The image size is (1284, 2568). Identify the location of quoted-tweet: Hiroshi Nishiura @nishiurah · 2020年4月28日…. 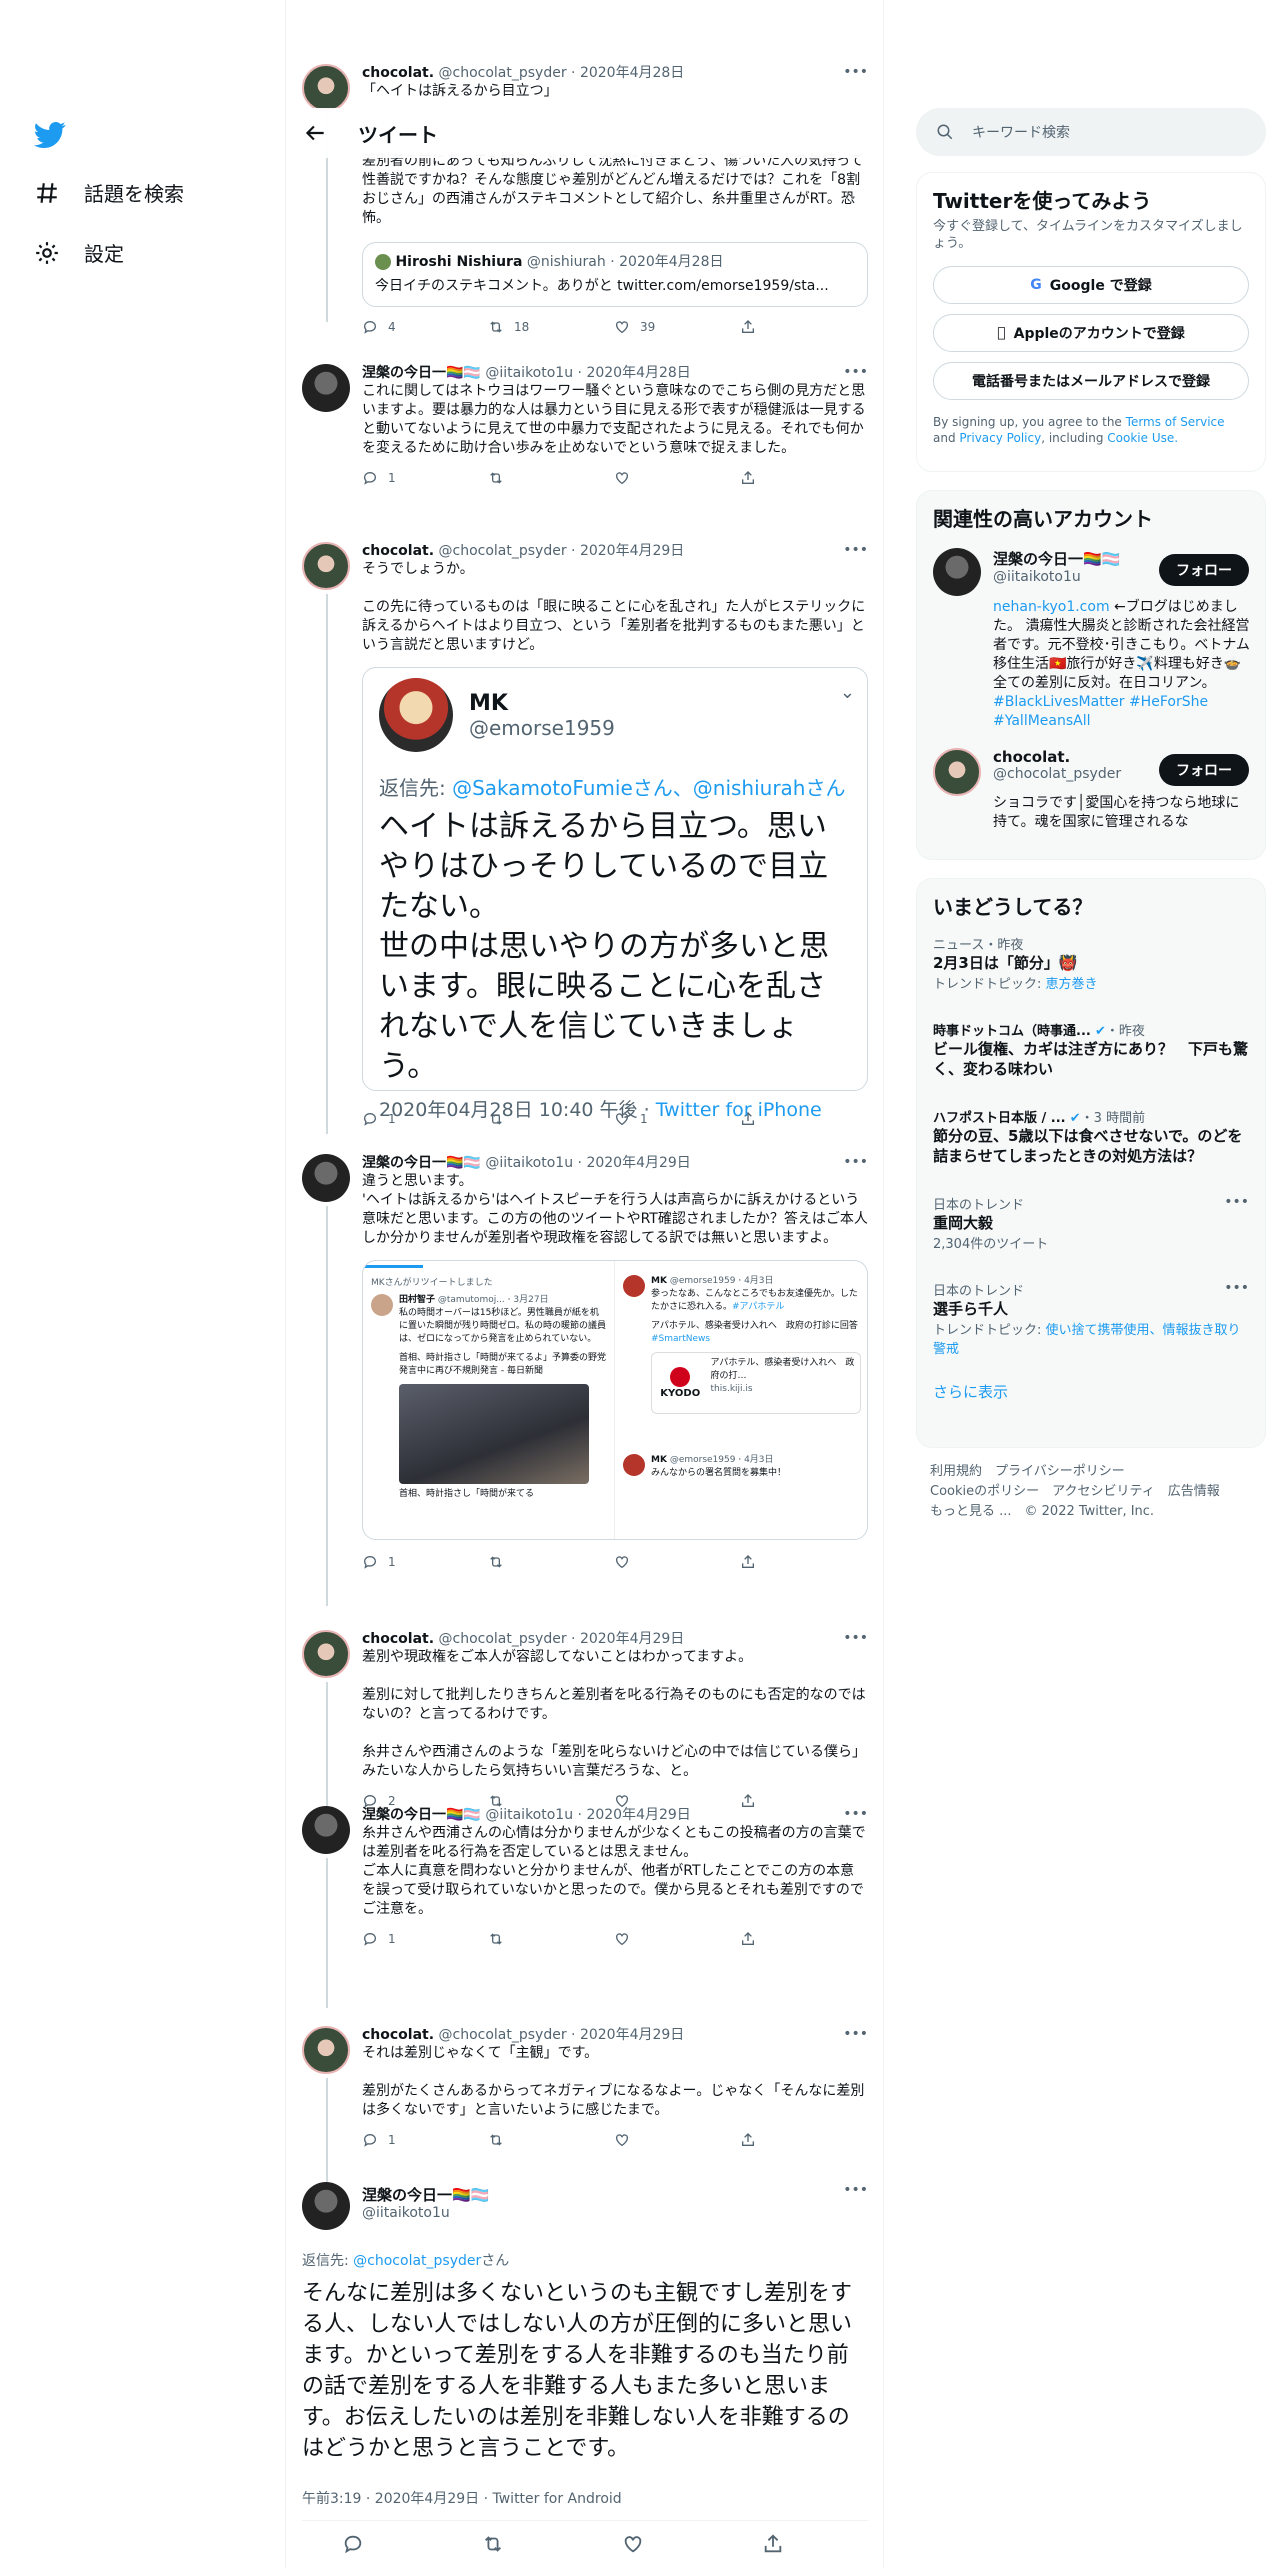
(615, 274).